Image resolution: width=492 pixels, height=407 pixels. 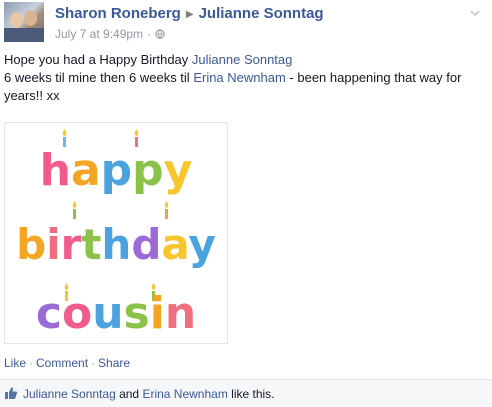 I want to click on comment-link: Comment, so click(x=62, y=363).